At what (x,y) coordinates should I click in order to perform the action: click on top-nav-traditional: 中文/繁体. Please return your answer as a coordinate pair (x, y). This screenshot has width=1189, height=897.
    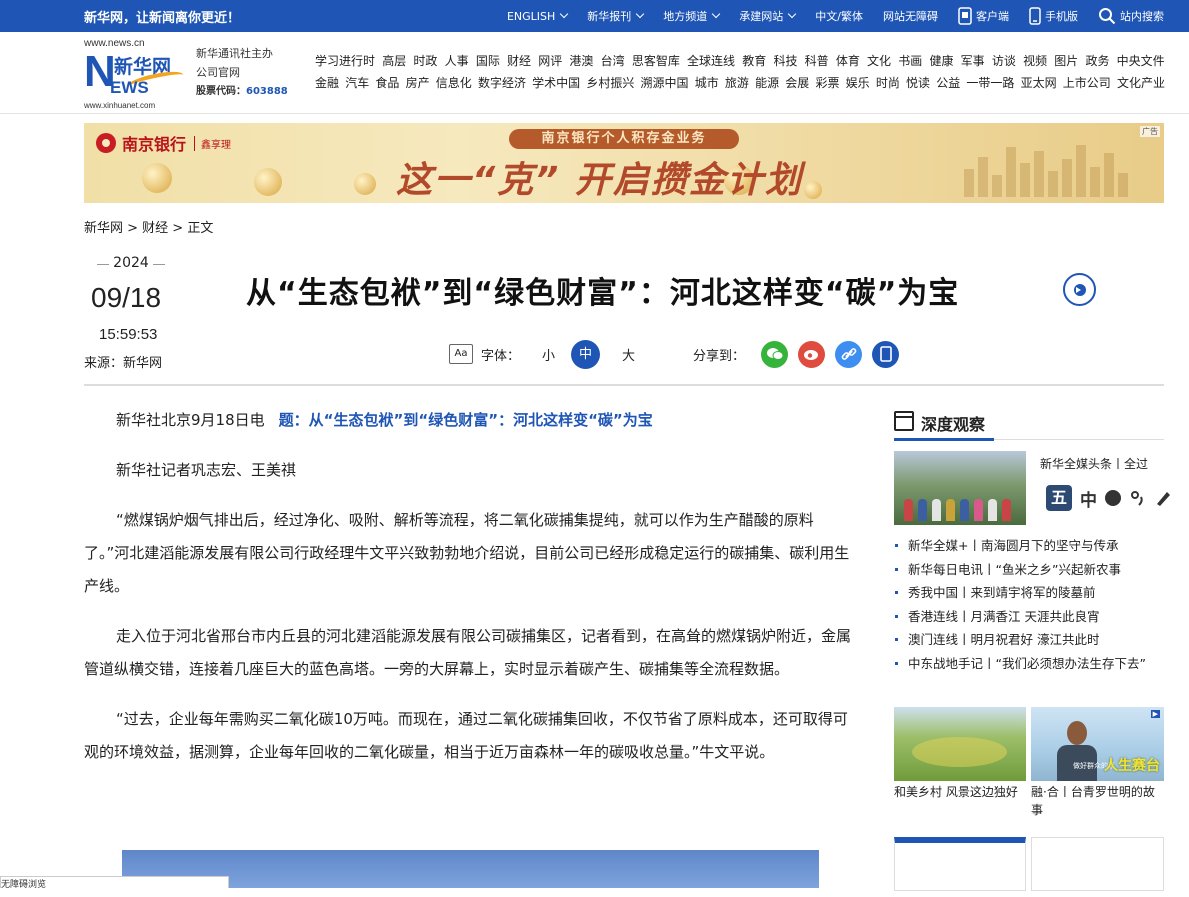
    Looking at the image, I should click on (839, 16).